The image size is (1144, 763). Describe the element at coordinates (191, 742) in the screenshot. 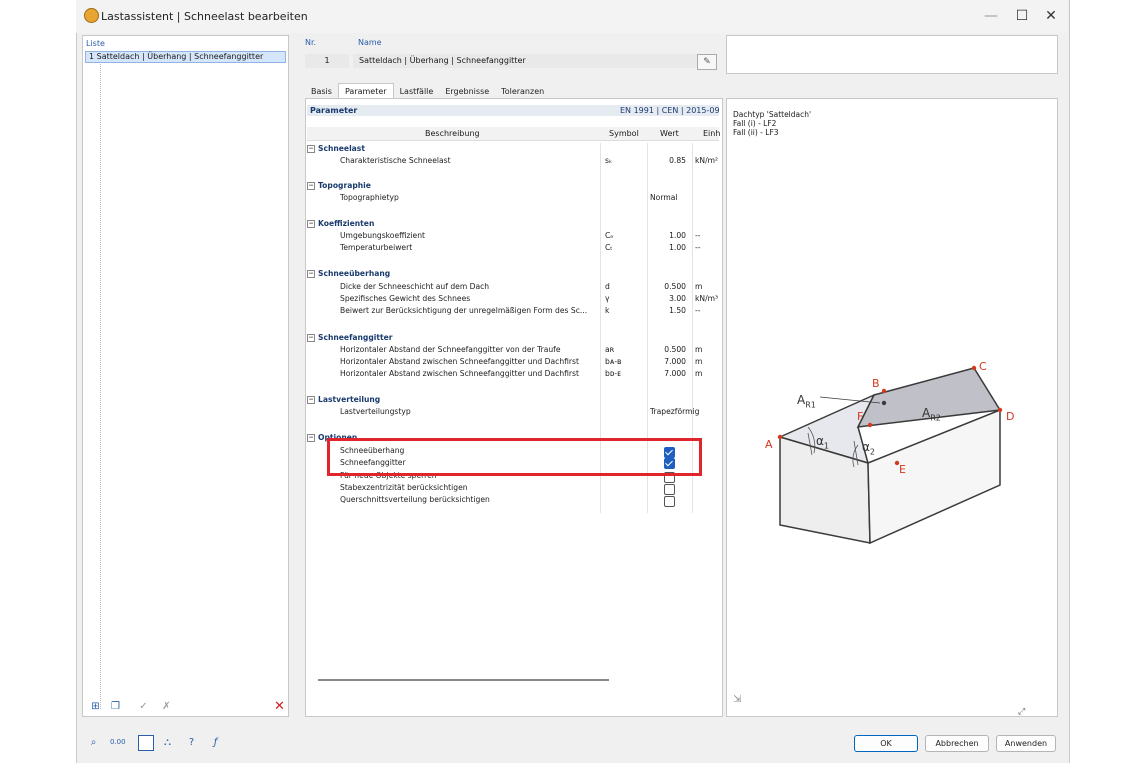

I see `help-icon: ?` at that location.